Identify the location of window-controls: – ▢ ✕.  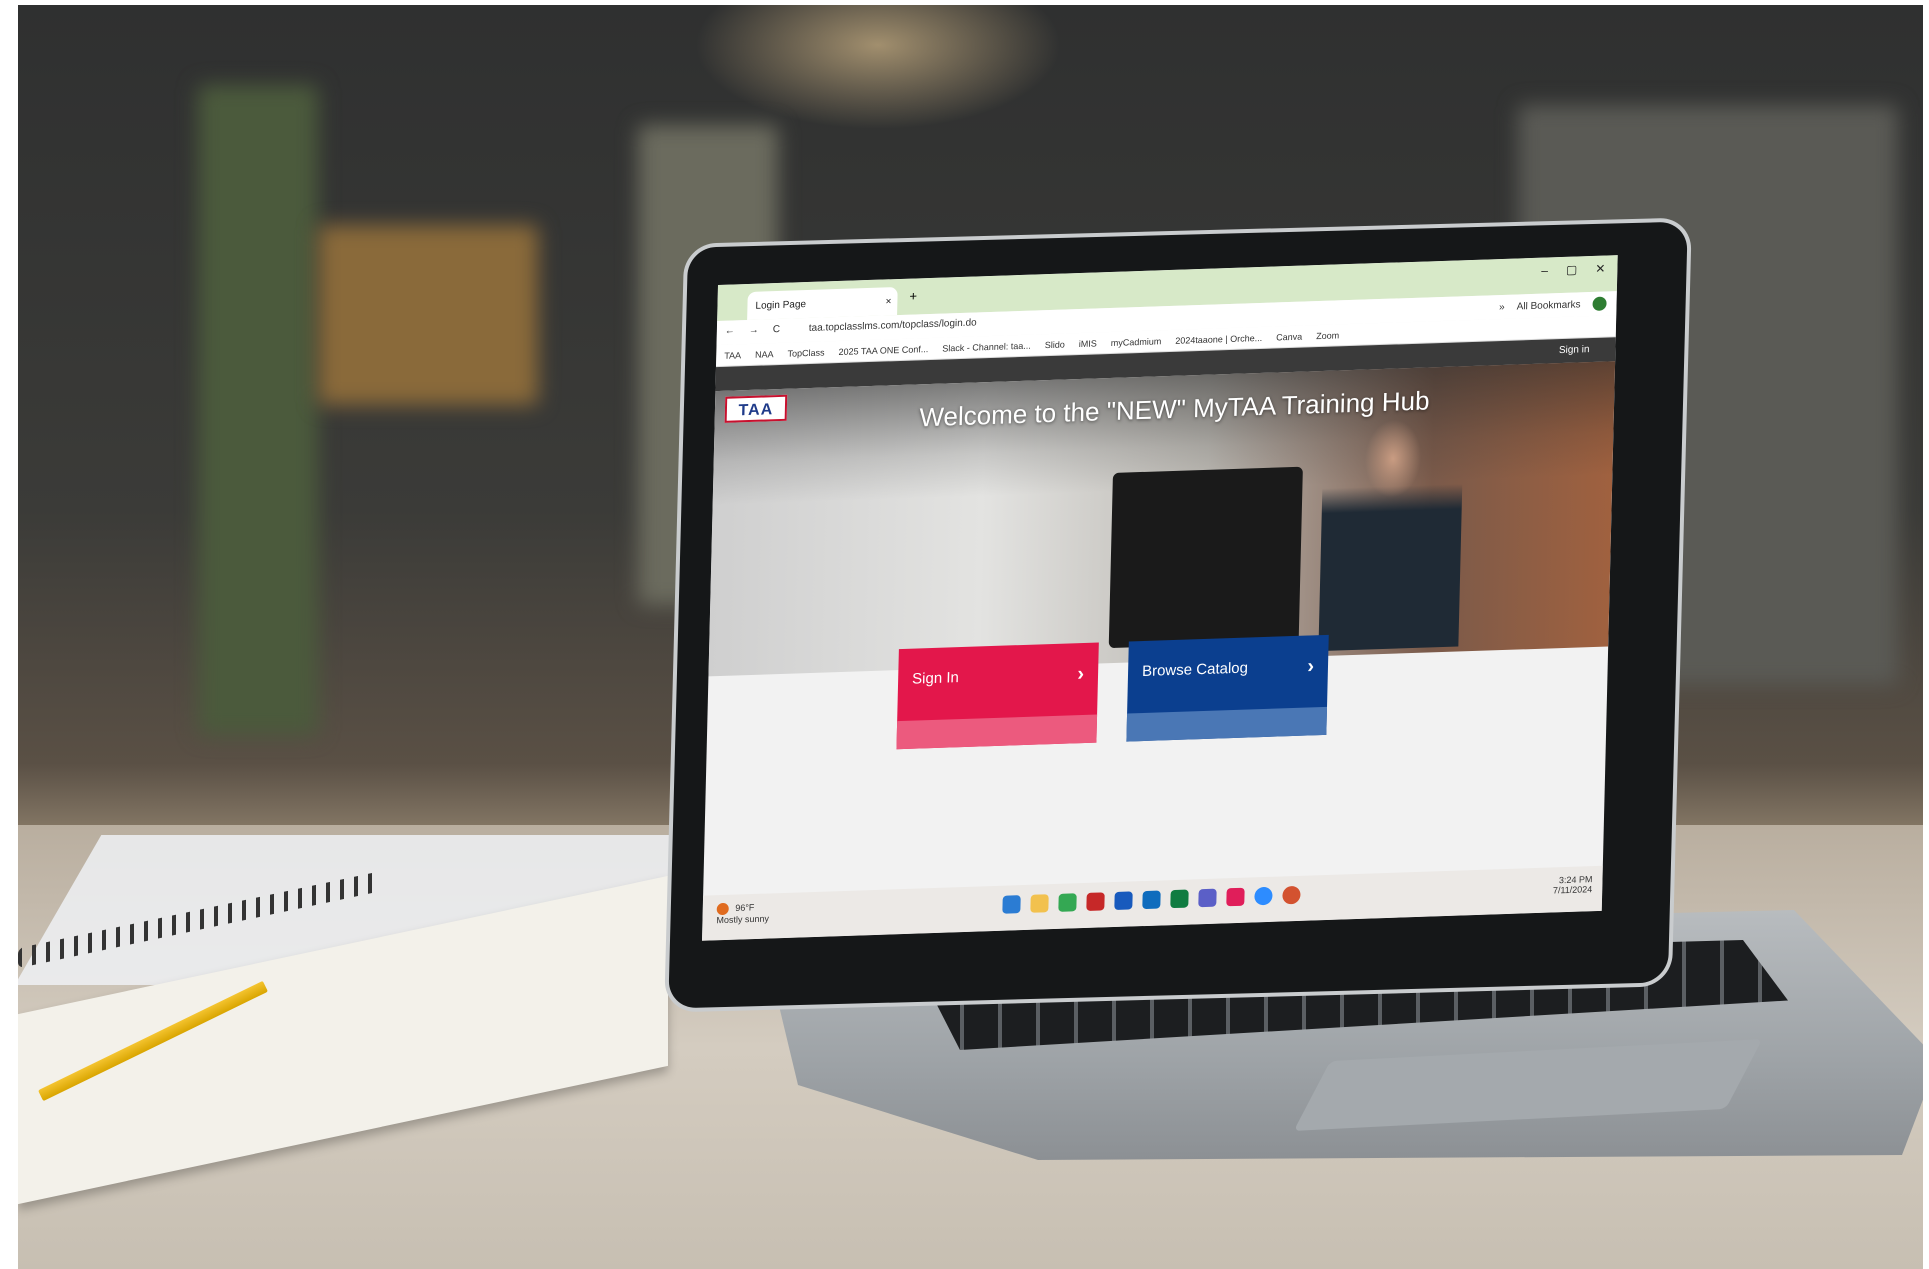
(1573, 270).